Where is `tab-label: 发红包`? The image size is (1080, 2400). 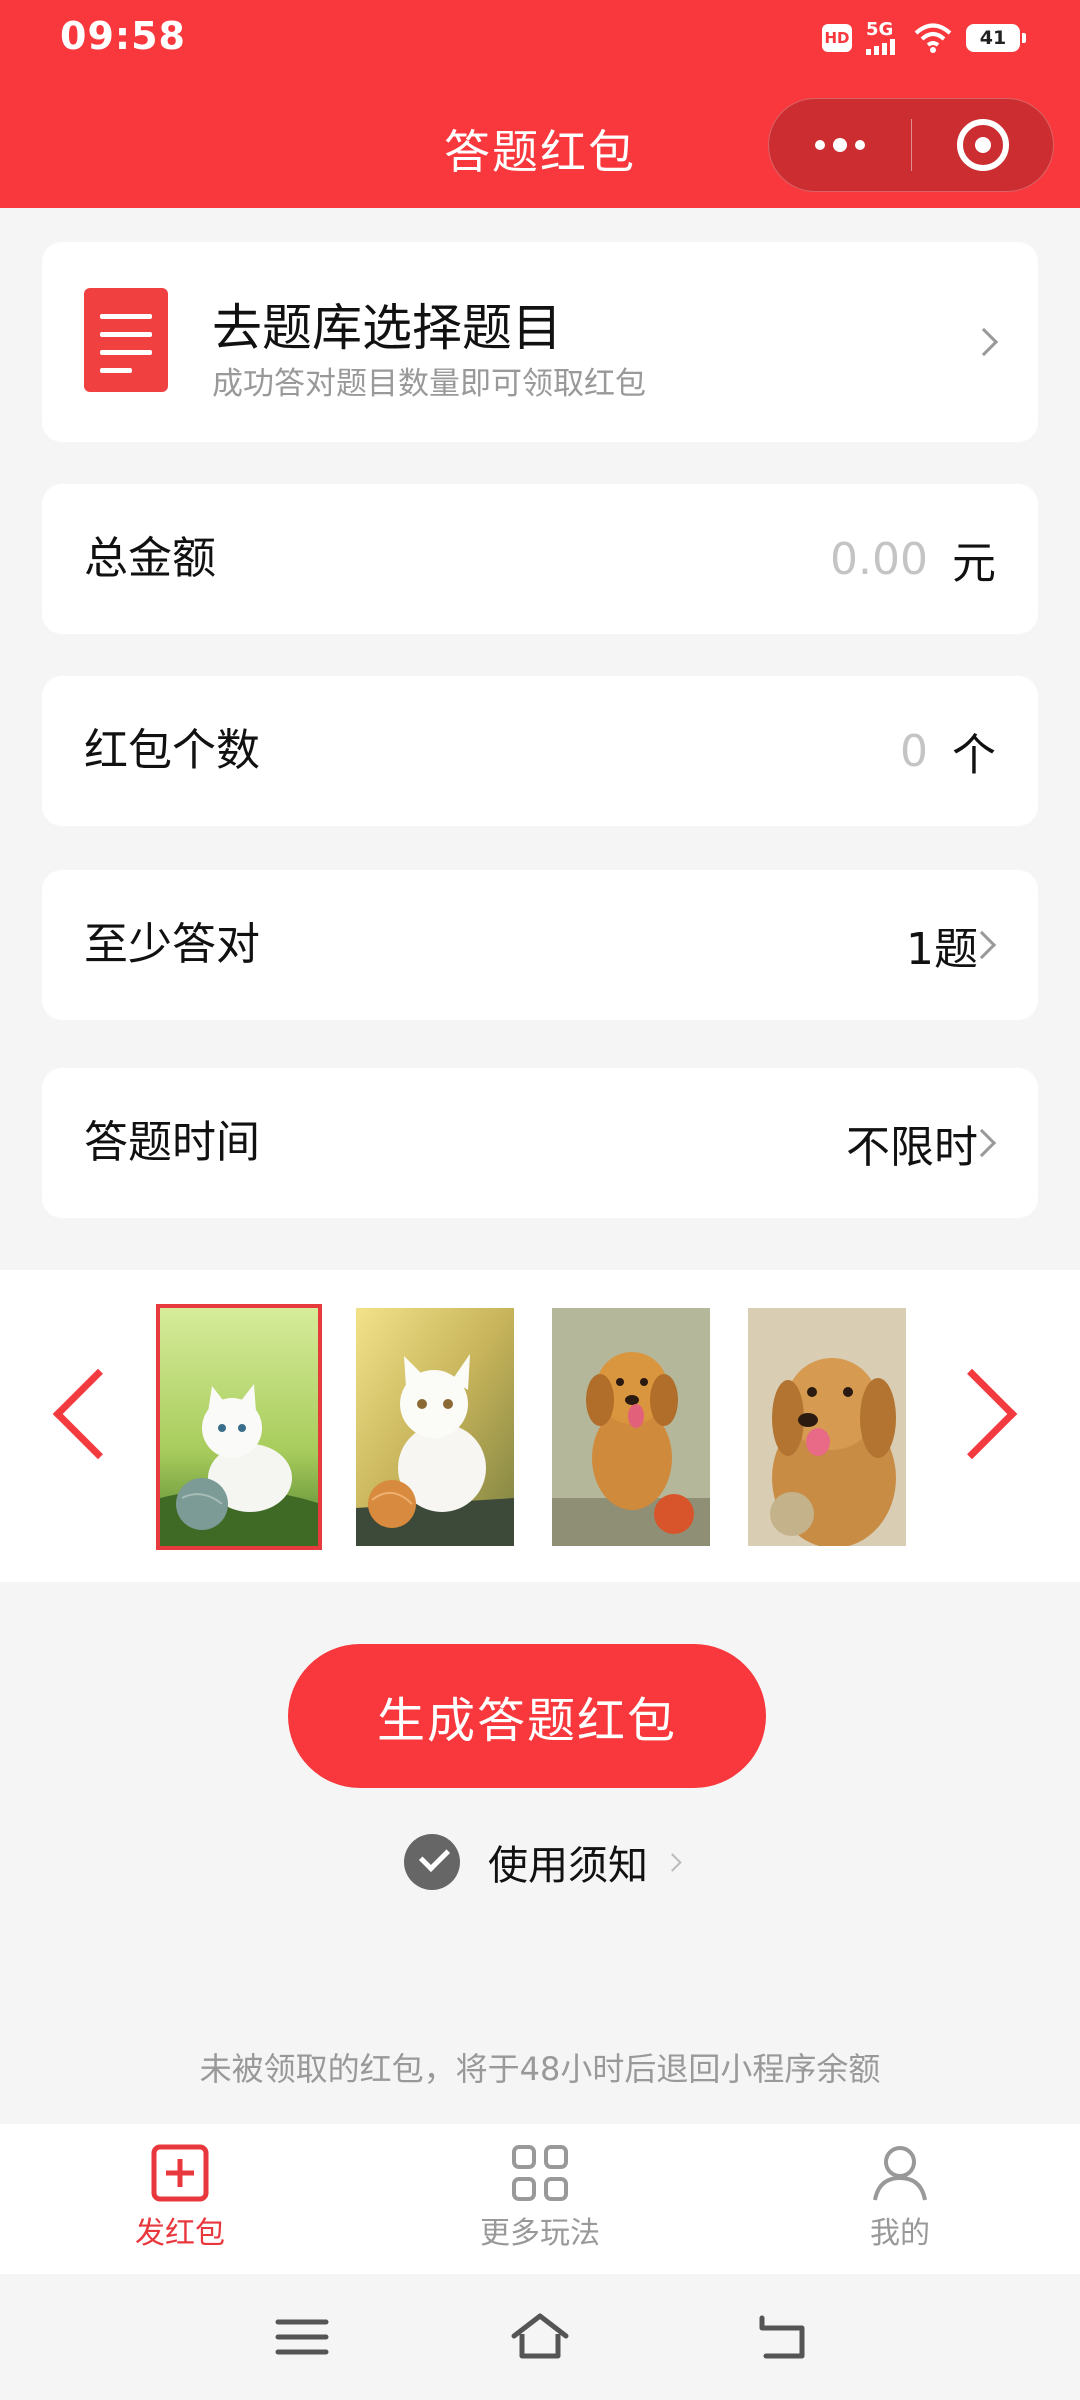 tab-label: 发红包 is located at coordinates (180, 2233).